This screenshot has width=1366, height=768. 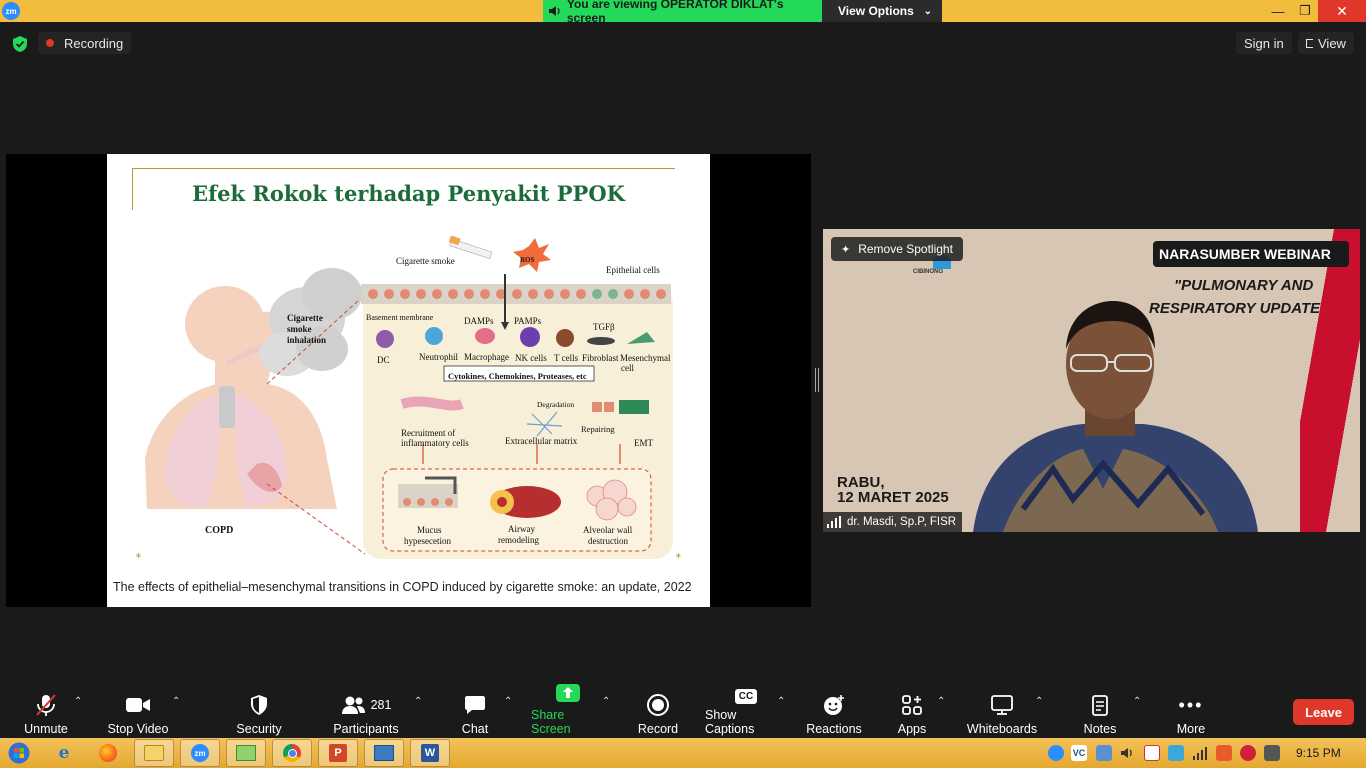 What do you see at coordinates (1191, 712) in the screenshot?
I see `more-button: ••• More` at bounding box center [1191, 712].